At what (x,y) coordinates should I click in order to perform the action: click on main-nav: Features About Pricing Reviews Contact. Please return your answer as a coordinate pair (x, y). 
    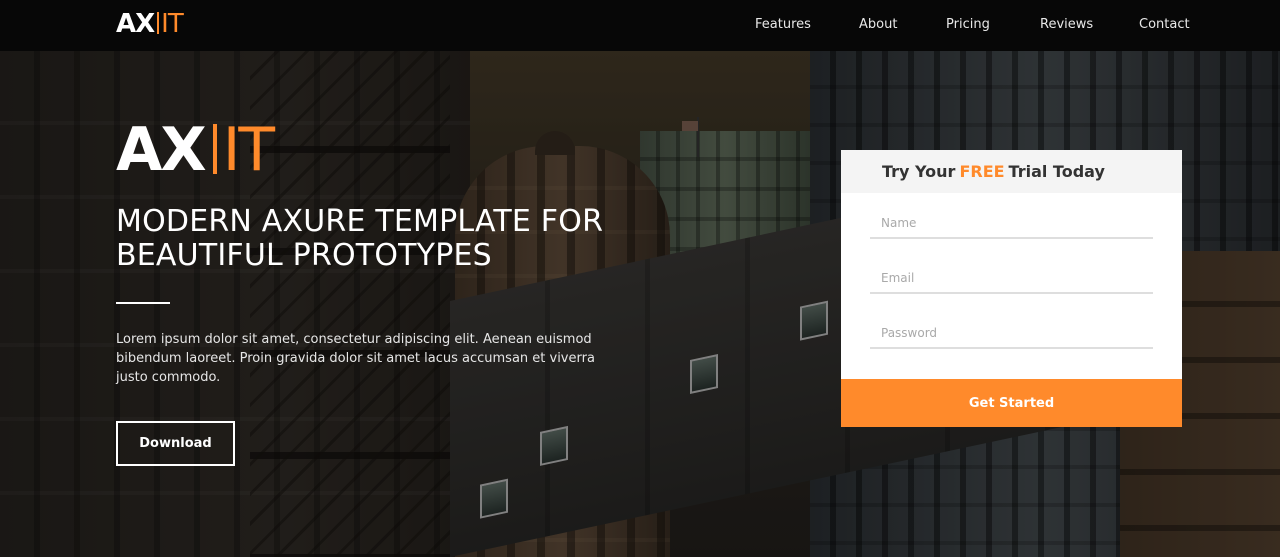
    Looking at the image, I should click on (640, 25).